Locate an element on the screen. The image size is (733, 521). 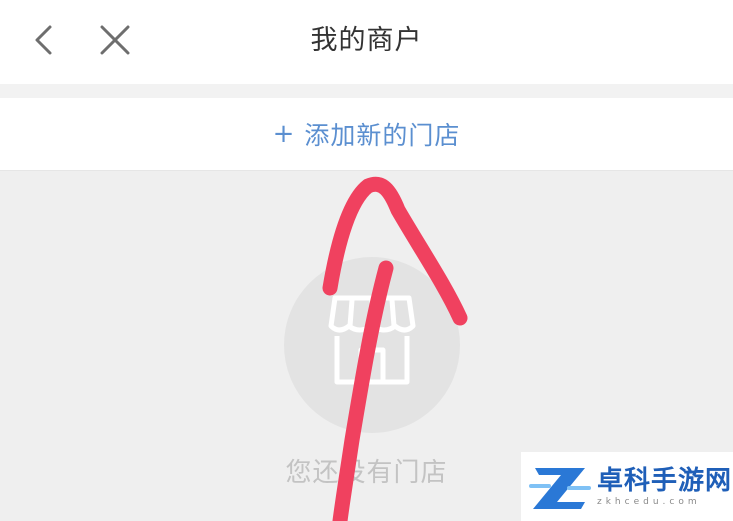
watermark: 卓科手游网 zkhcedu.com is located at coordinates (627, 486).